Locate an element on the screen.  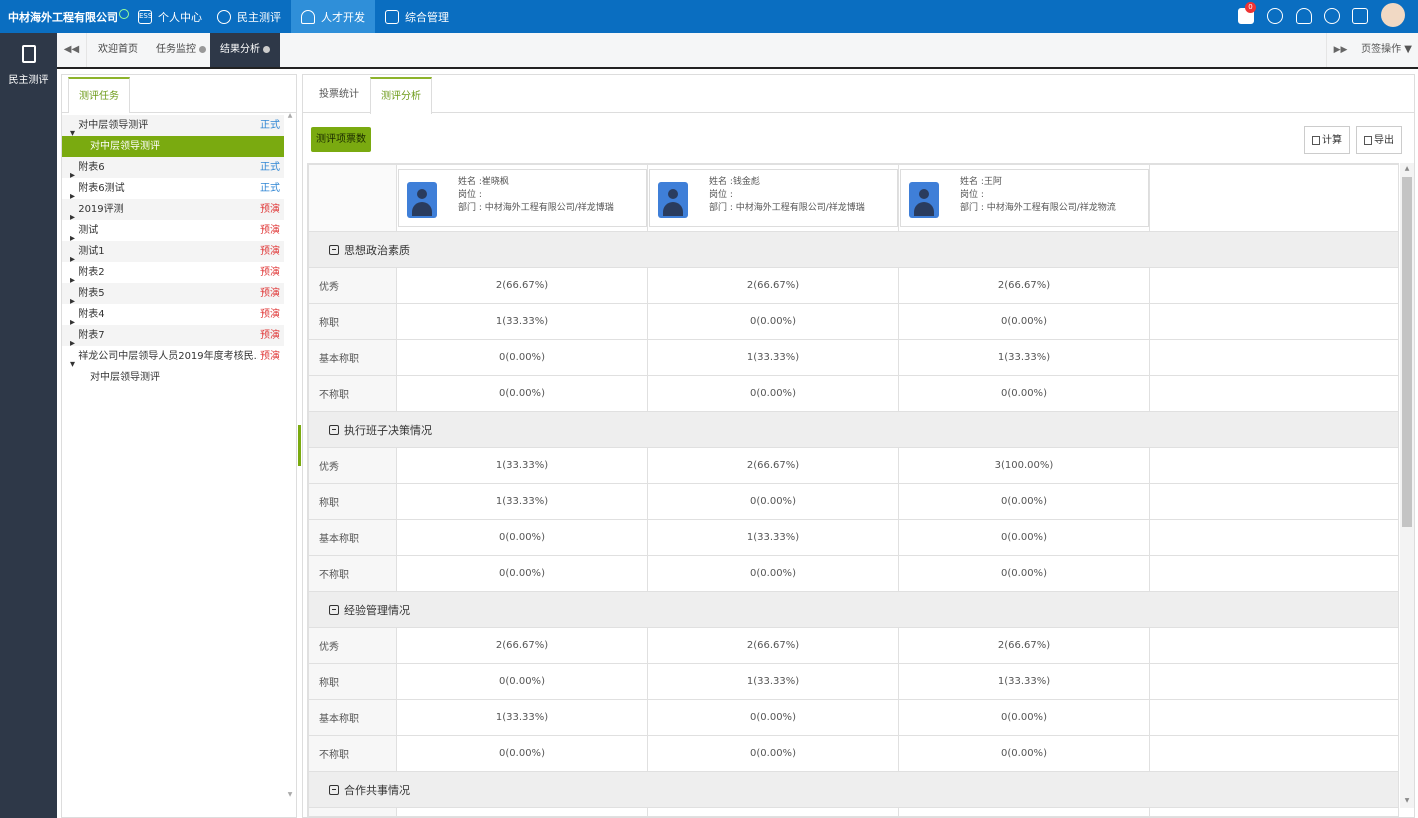
section-row: 合作共事情况 is located at coordinates (853, 789).